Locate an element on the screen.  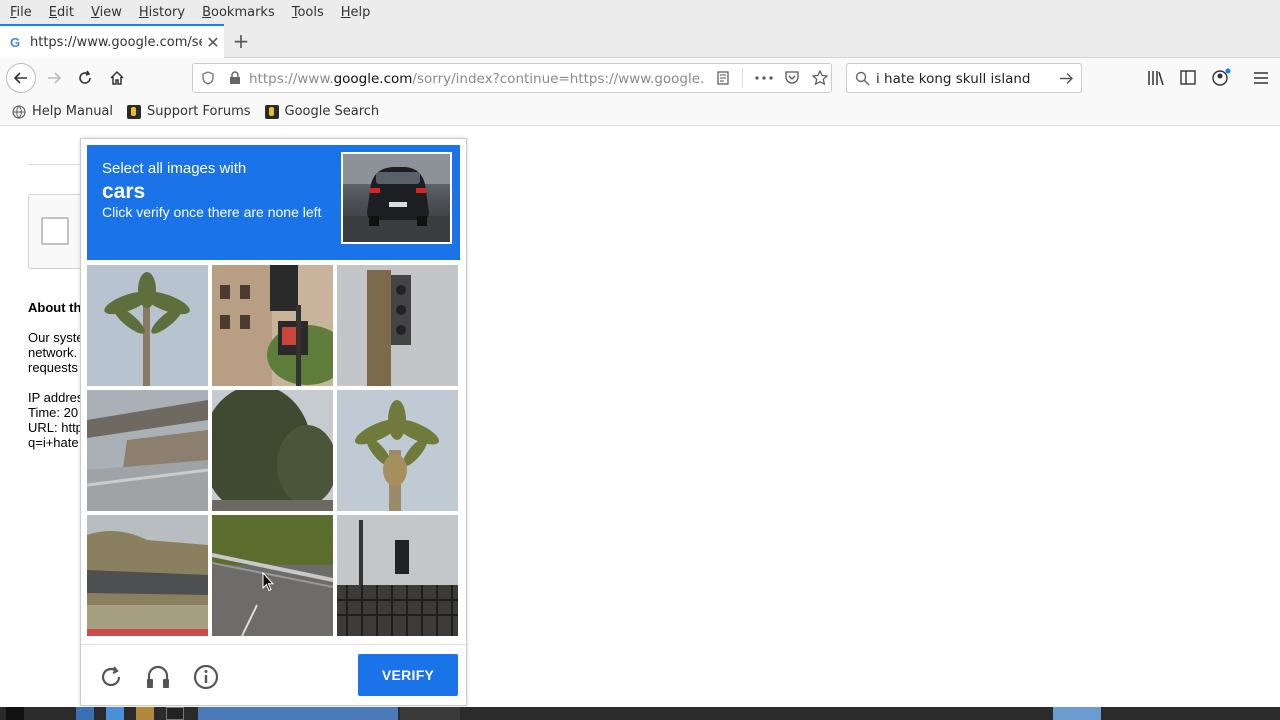
bookmark-support-forums: Support Forums is located at coordinates (189, 111).